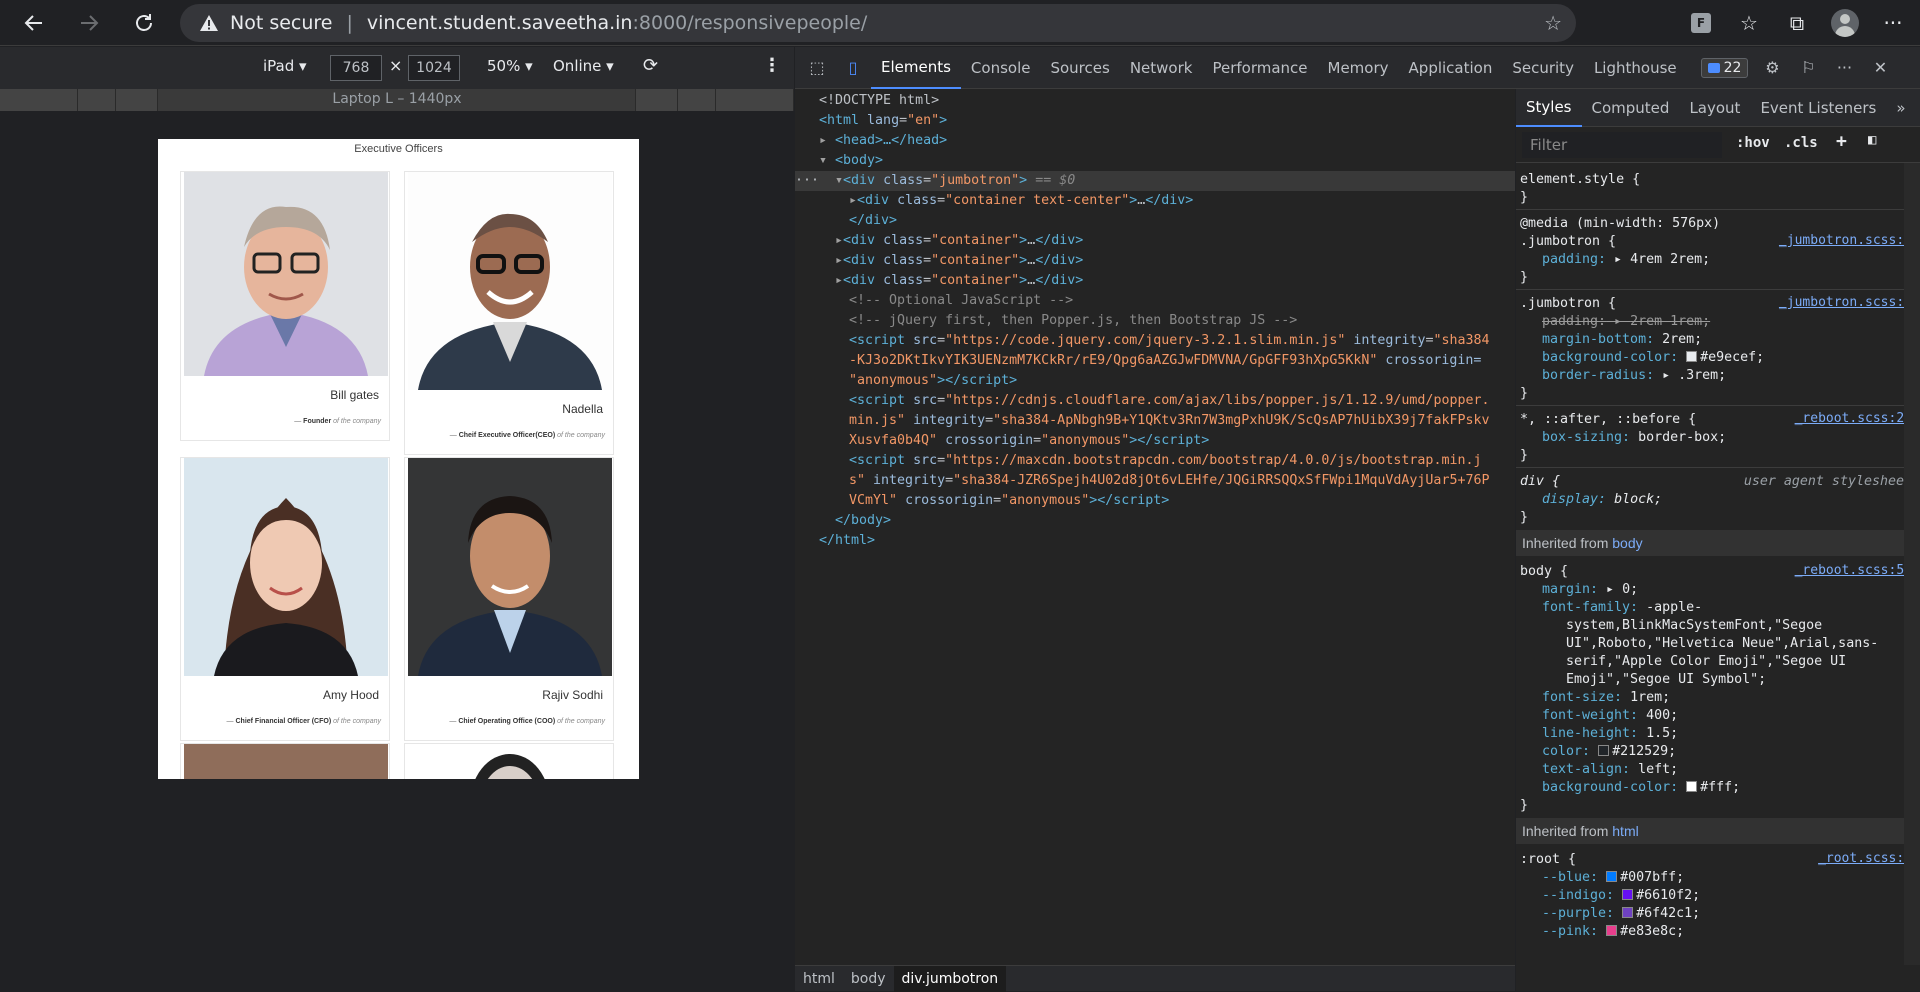  Describe the element at coordinates (772, 65) in the screenshot. I see `device-more-icon: ⋮` at that location.